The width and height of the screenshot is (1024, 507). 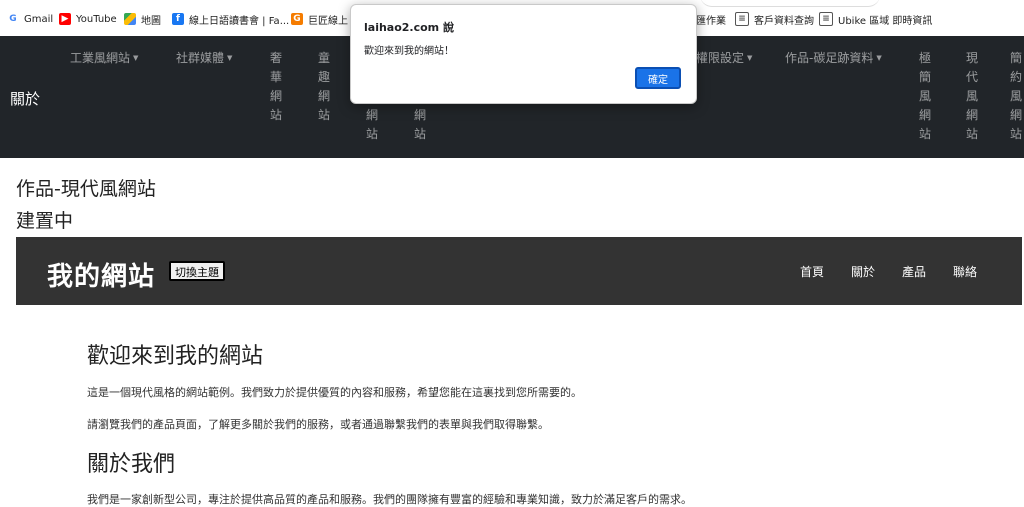 What do you see at coordinates (972, 58) in the screenshot?
I see `nav-char: 現` at bounding box center [972, 58].